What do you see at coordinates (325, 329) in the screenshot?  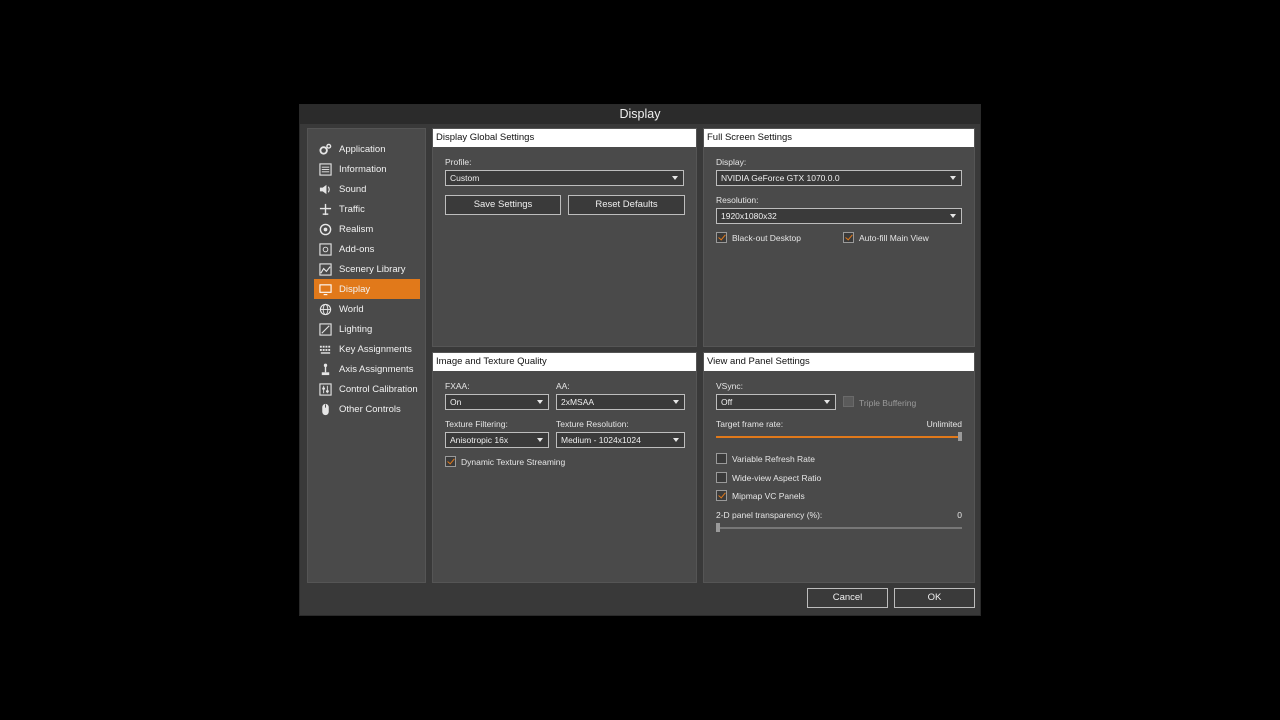 I see `lighting-icon` at bounding box center [325, 329].